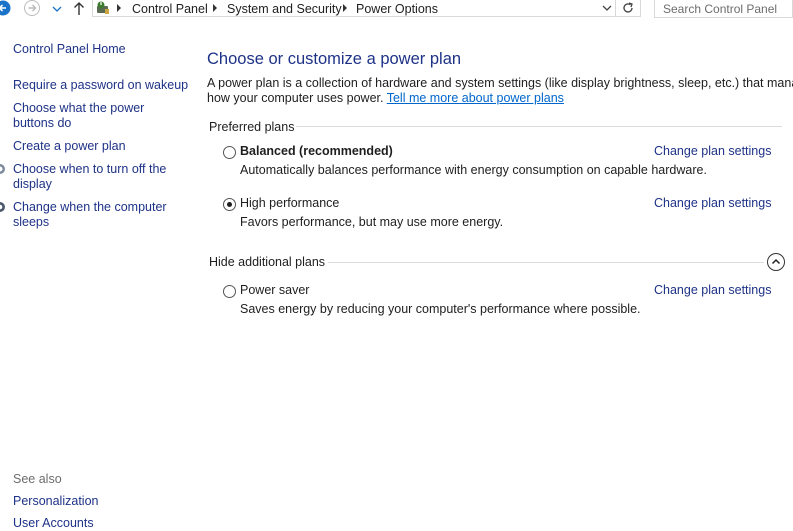 This screenshot has width=793, height=531. What do you see at coordinates (712, 151) in the screenshot?
I see `balanced-change-settings-link: Change plan settings` at bounding box center [712, 151].